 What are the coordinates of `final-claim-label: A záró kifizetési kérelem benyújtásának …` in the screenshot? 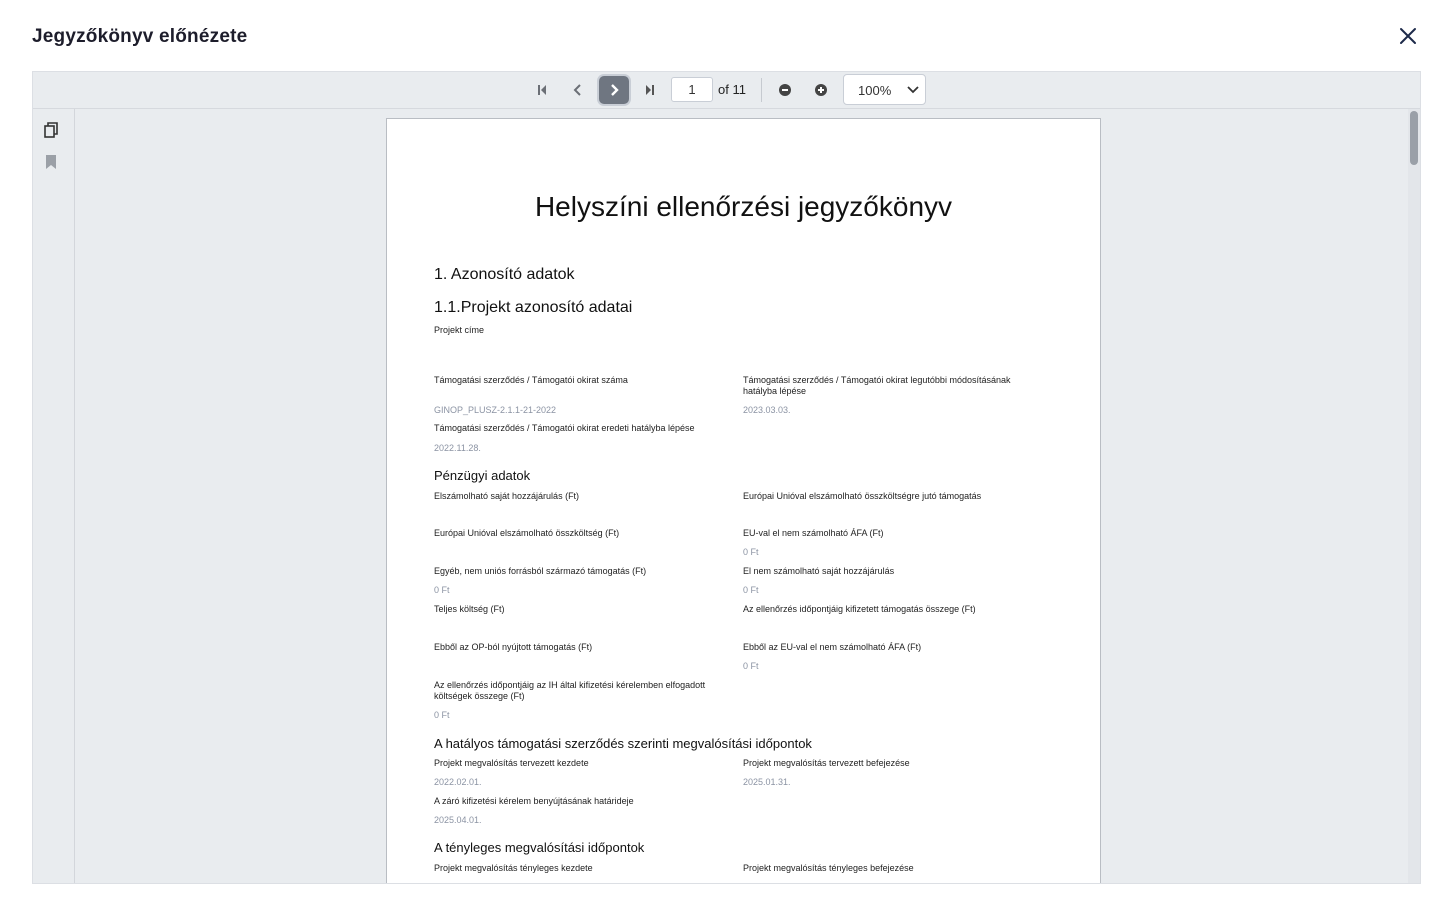 It's located at (534, 801).